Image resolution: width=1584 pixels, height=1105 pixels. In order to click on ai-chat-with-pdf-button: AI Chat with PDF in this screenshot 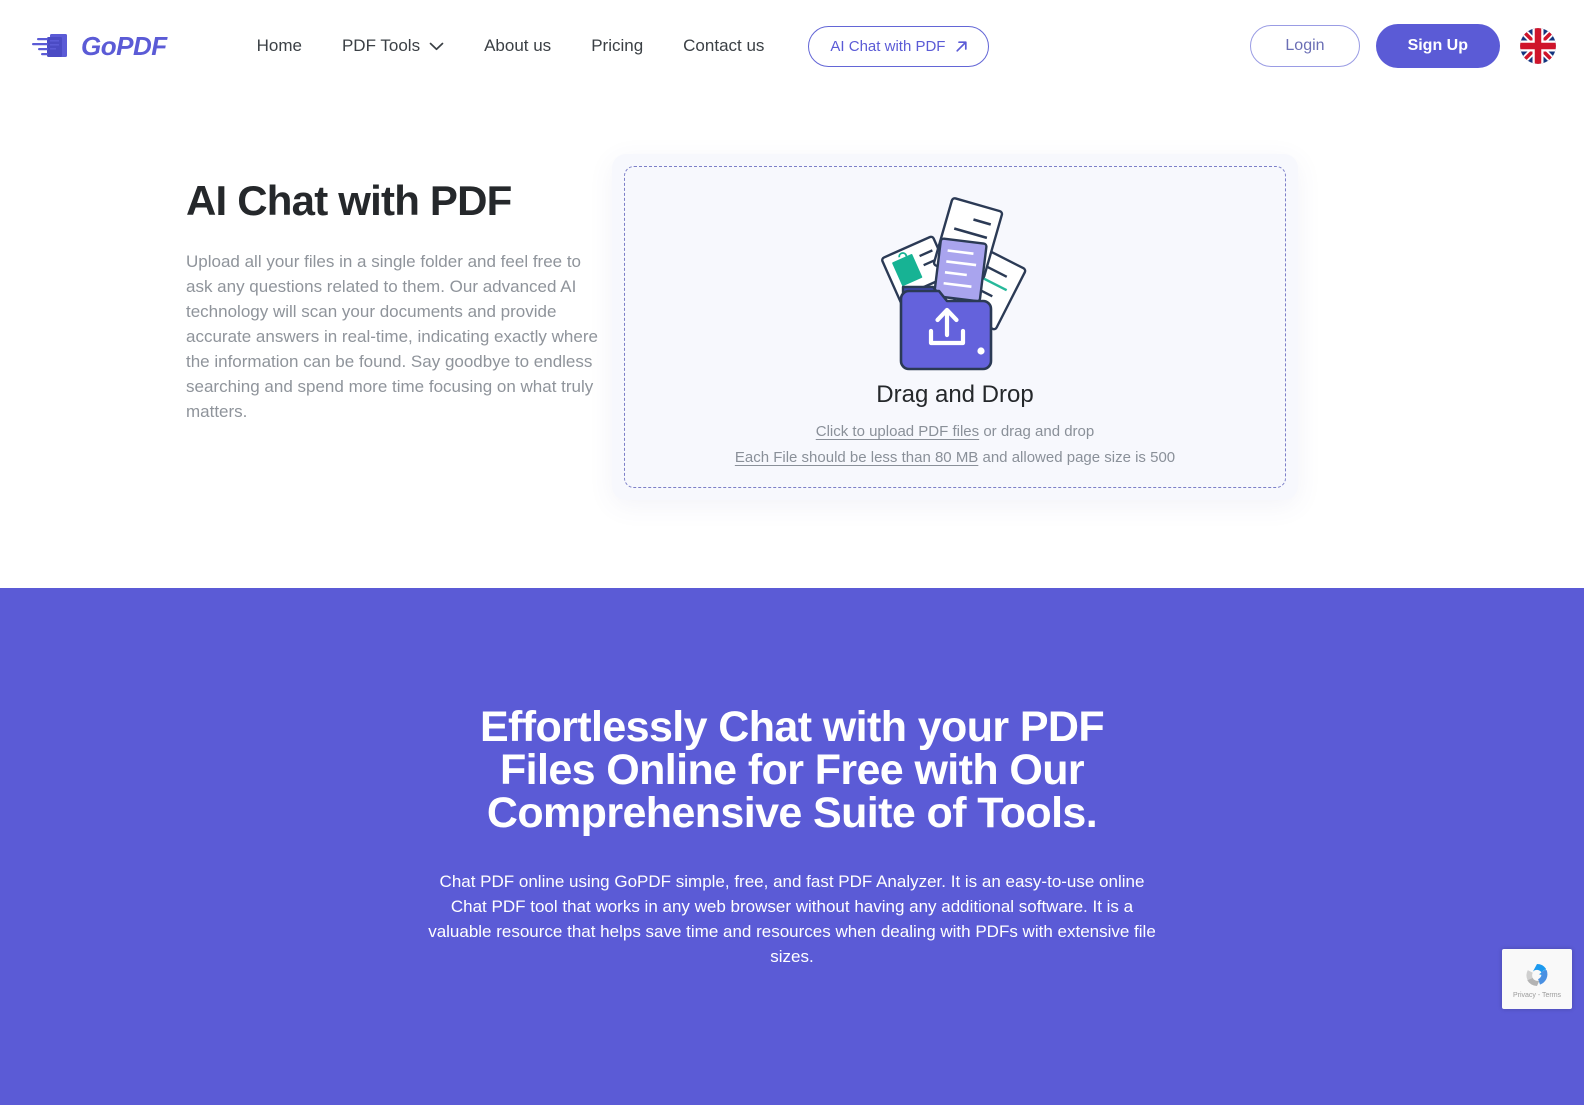, I will do `click(899, 46)`.